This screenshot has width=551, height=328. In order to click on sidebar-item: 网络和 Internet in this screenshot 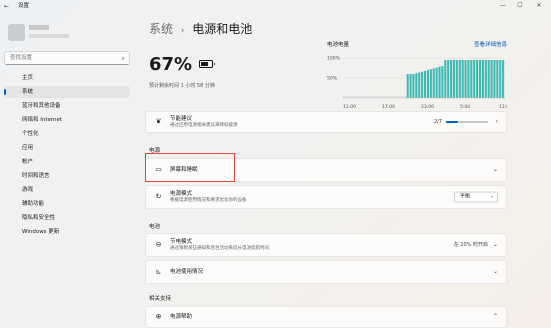, I will do `click(67, 120)`.